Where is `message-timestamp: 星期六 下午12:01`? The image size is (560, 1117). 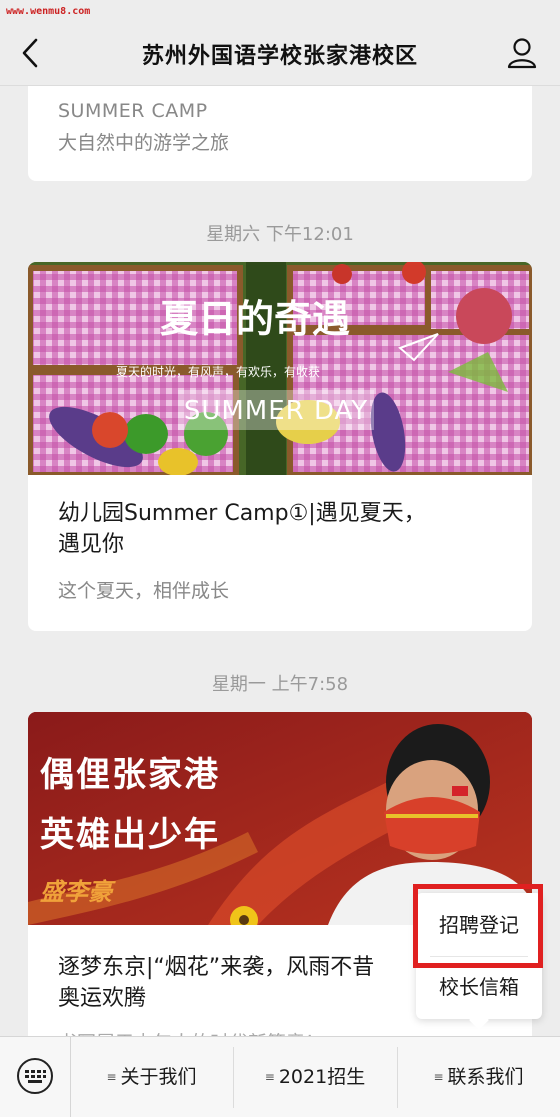
message-timestamp: 星期六 下午12:01 is located at coordinates (280, 234).